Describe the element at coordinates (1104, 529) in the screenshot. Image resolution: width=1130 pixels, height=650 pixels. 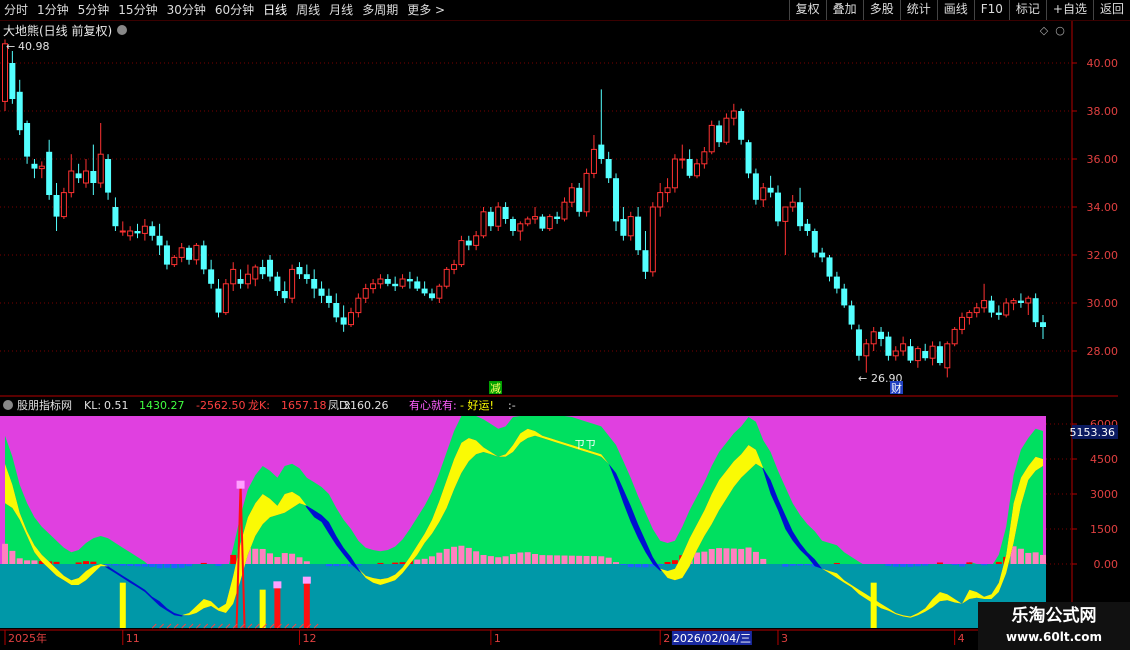
I see `ind-ytick-label-3: 1500` at that location.